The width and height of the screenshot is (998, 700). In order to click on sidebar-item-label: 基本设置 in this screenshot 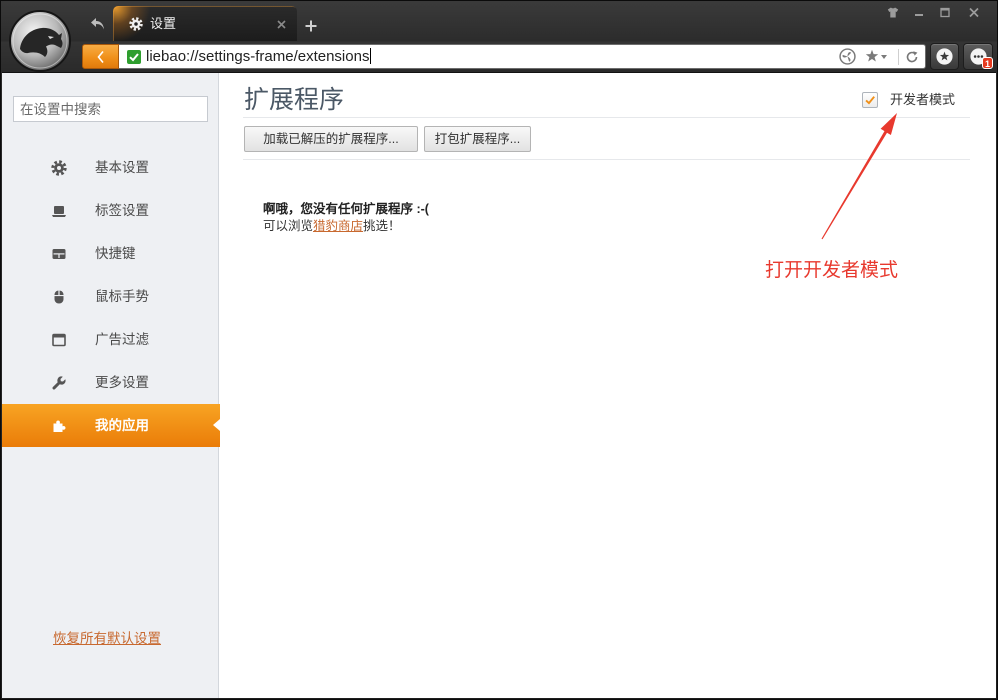, I will do `click(122, 167)`.